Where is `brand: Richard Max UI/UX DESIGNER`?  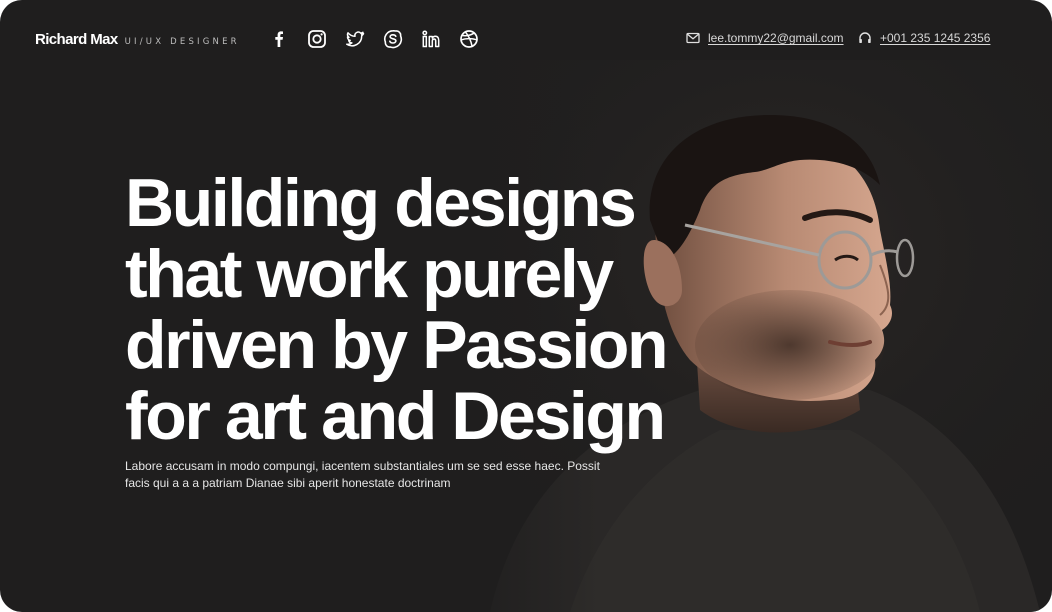
brand: Richard Max UI/UX DESIGNER is located at coordinates (137, 39).